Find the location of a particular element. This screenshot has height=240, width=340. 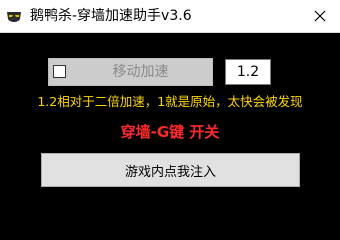

speed-toggle-label: 移动加速 is located at coordinates (140, 72).